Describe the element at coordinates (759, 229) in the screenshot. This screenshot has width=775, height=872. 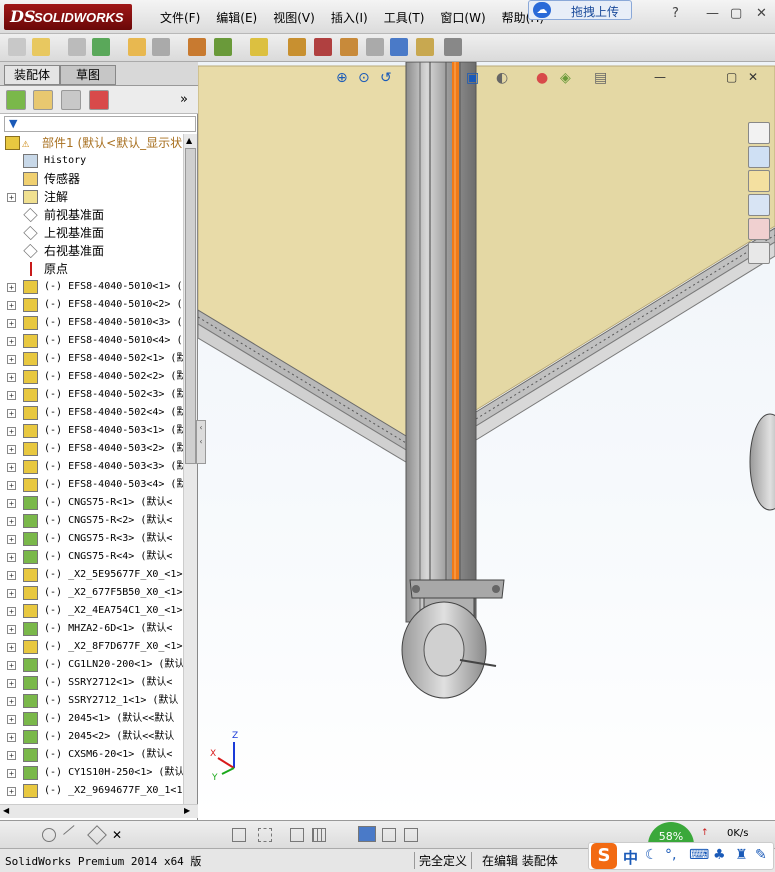
I see `appearances-icon` at that location.